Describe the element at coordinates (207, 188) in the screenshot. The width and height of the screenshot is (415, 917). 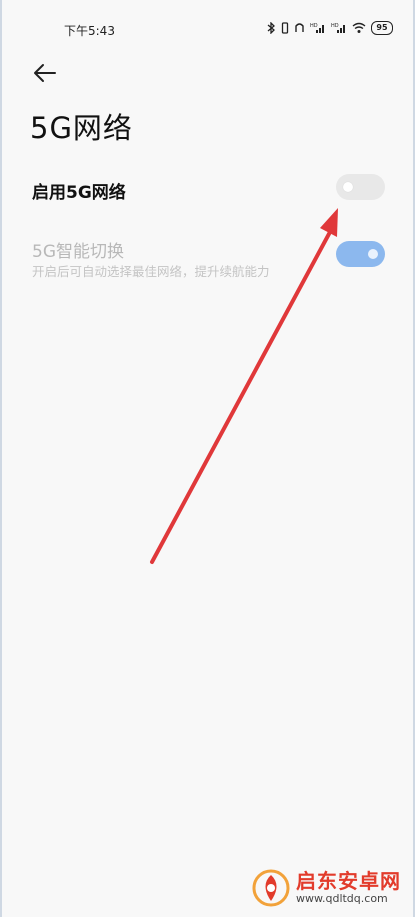
I see `enable-5g-row: 启用5G网络` at that location.